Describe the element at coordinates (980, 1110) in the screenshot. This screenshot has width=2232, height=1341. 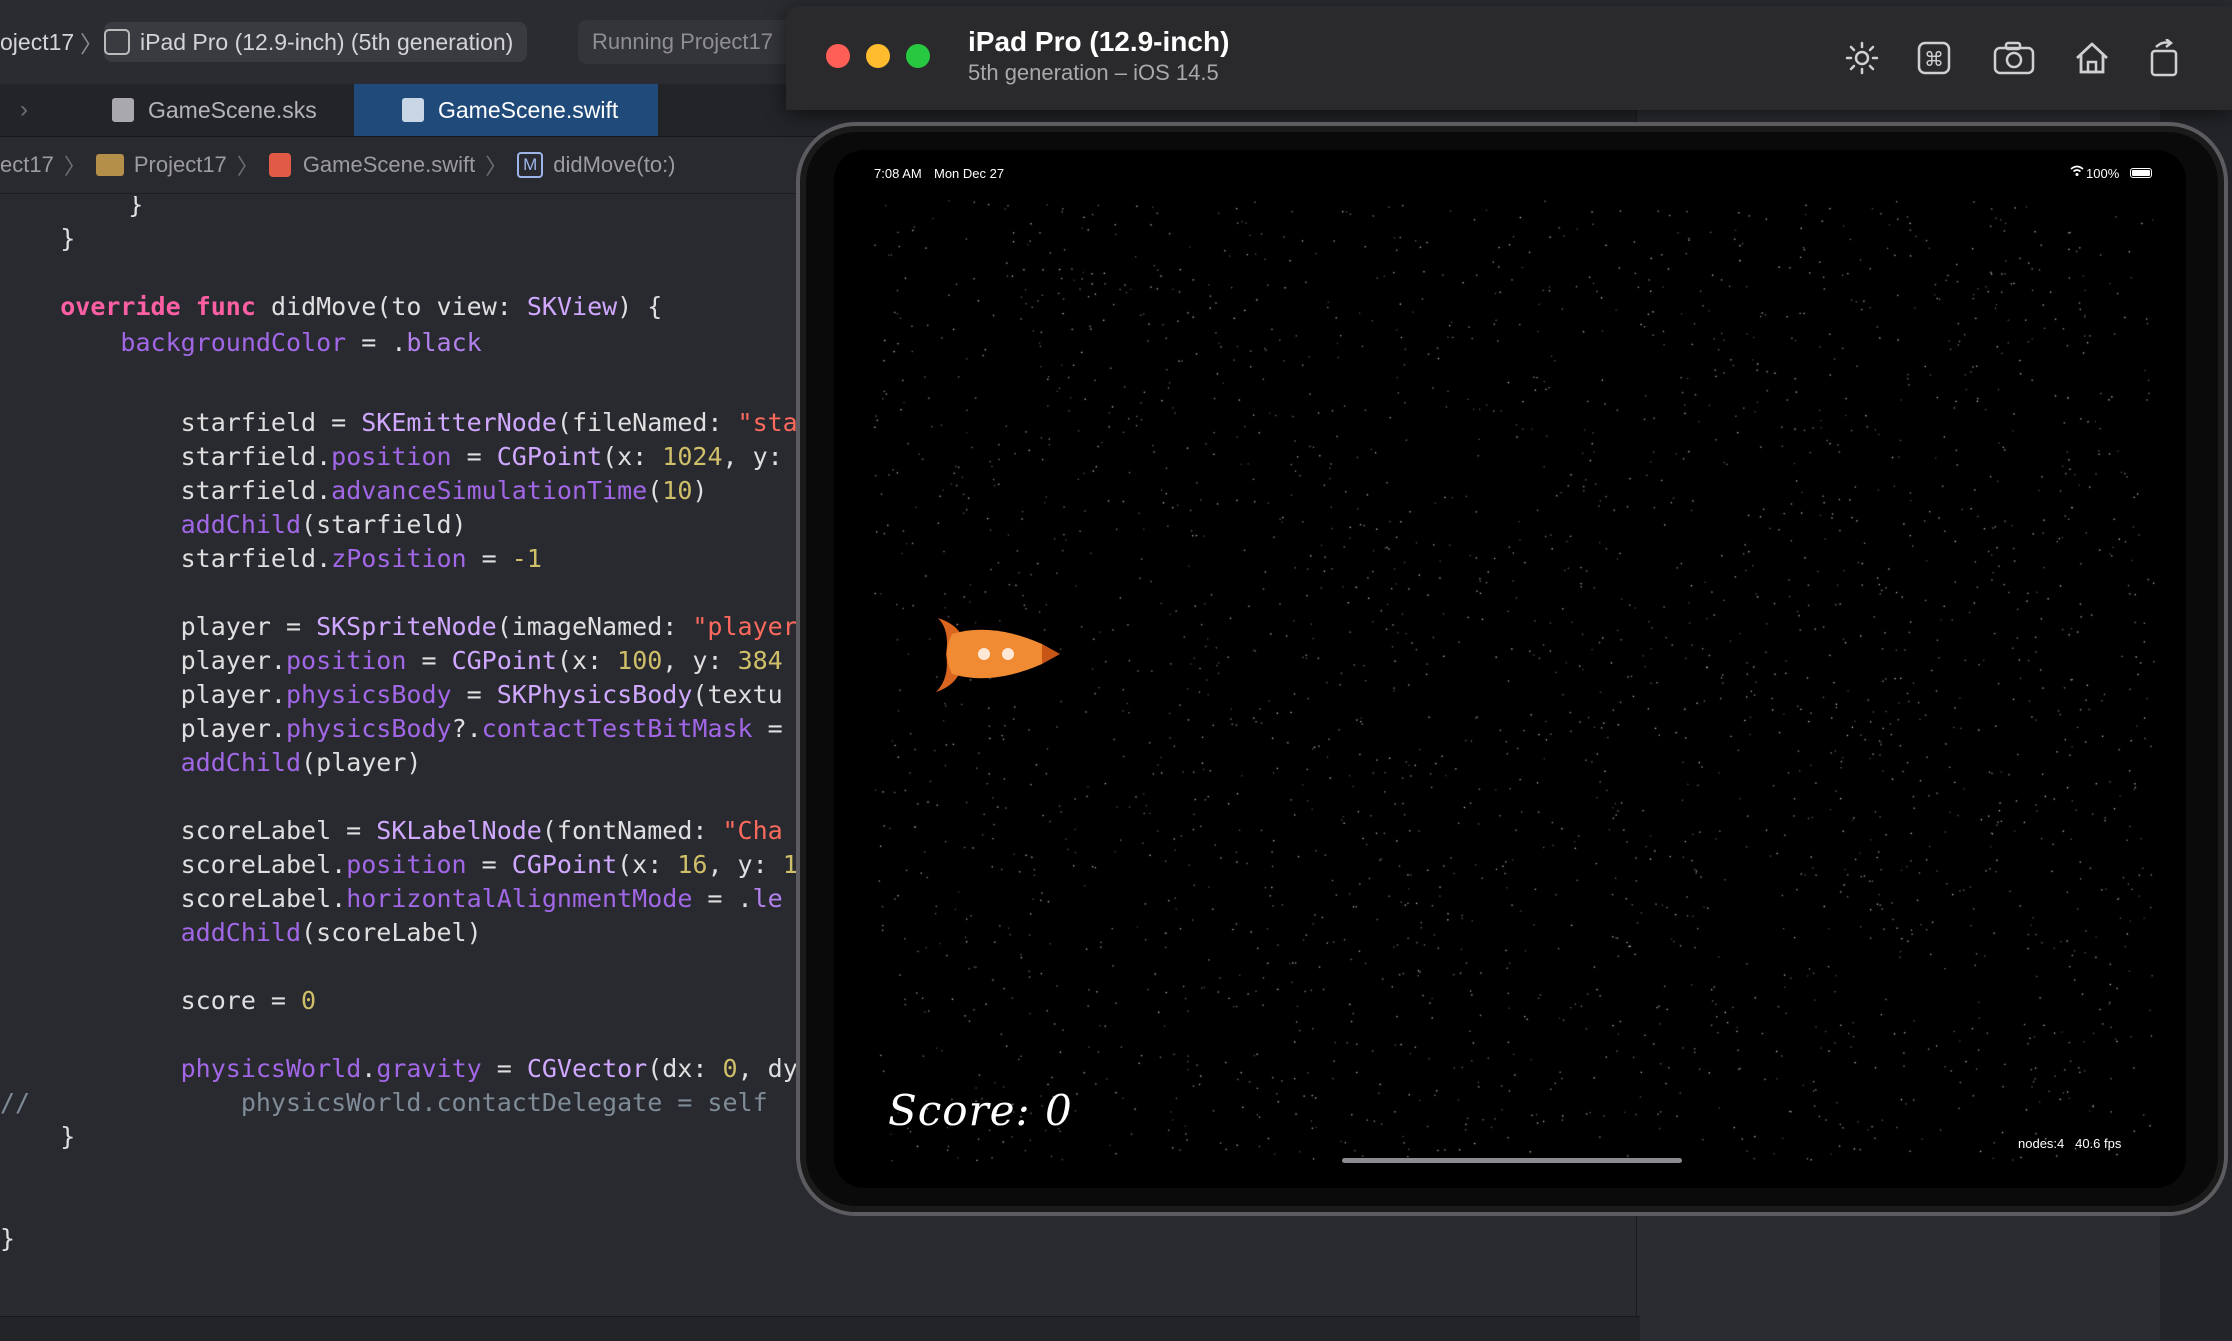
I see `score-label: Score: 0` at that location.